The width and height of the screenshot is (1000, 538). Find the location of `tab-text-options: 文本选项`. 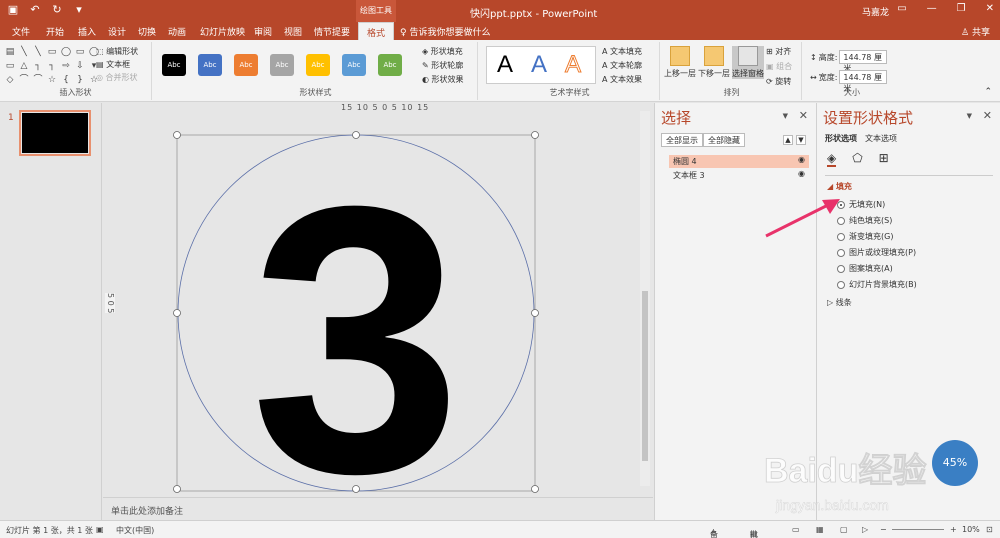

tab-text-options: 文本选项 is located at coordinates (881, 138).